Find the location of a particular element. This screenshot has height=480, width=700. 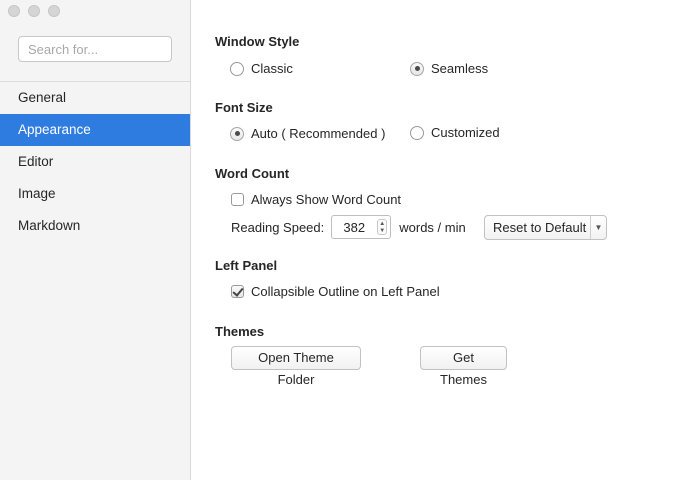

stepper-arrows: ▲ ▼ is located at coordinates (382, 227).